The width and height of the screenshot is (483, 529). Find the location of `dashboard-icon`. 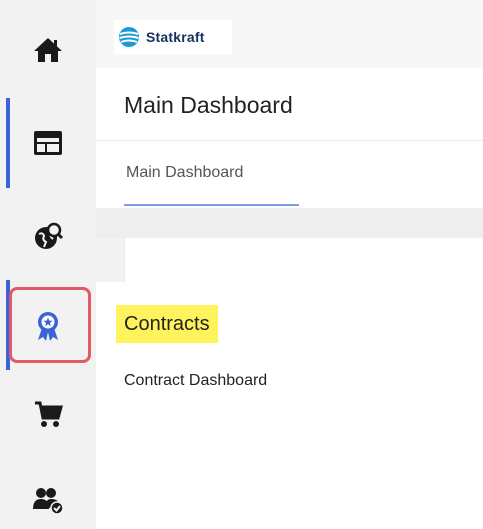

dashboard-icon is located at coordinates (48, 143).